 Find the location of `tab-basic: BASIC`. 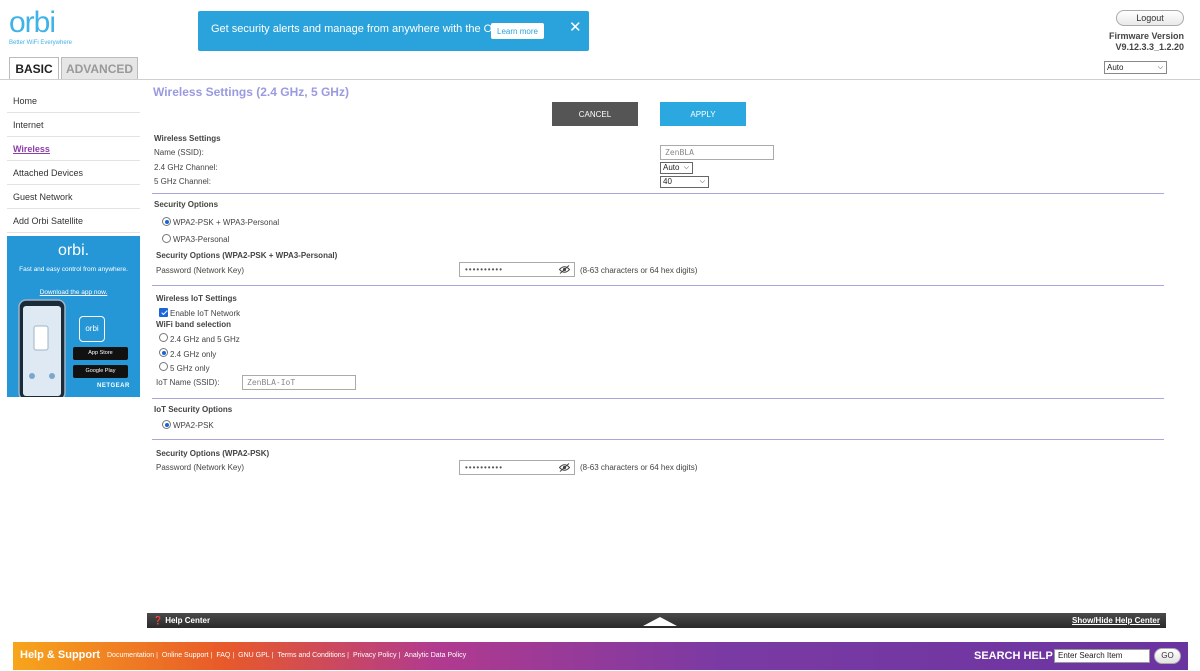

tab-basic: BASIC is located at coordinates (34, 68).